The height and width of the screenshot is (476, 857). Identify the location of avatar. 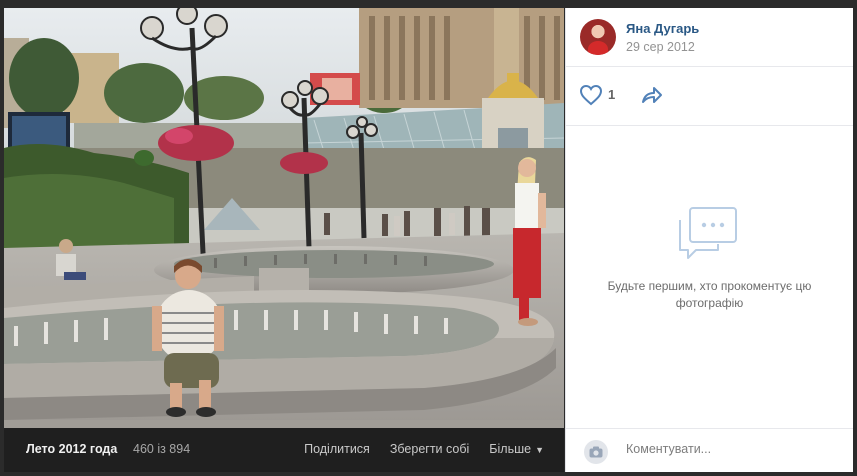
(598, 37).